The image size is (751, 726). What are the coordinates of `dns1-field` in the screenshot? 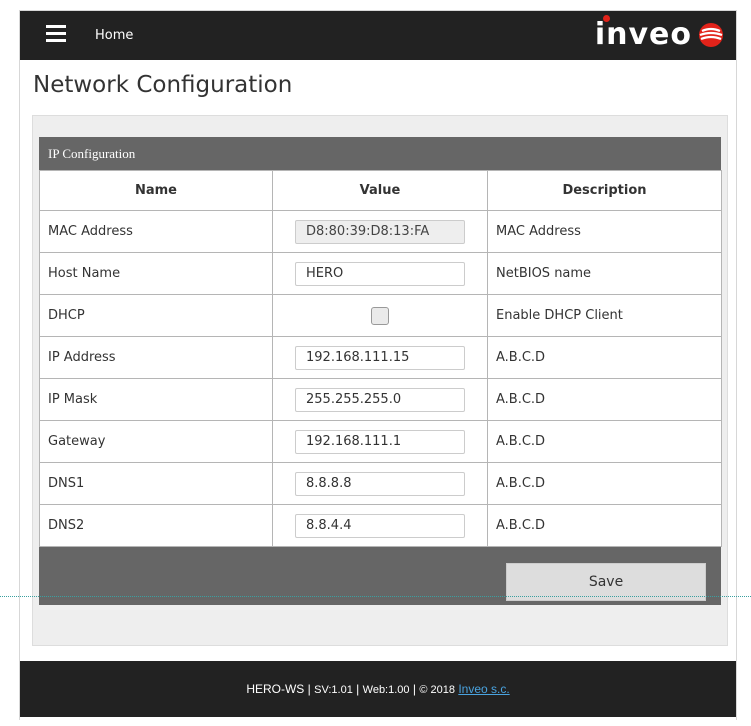 It's located at (380, 483).